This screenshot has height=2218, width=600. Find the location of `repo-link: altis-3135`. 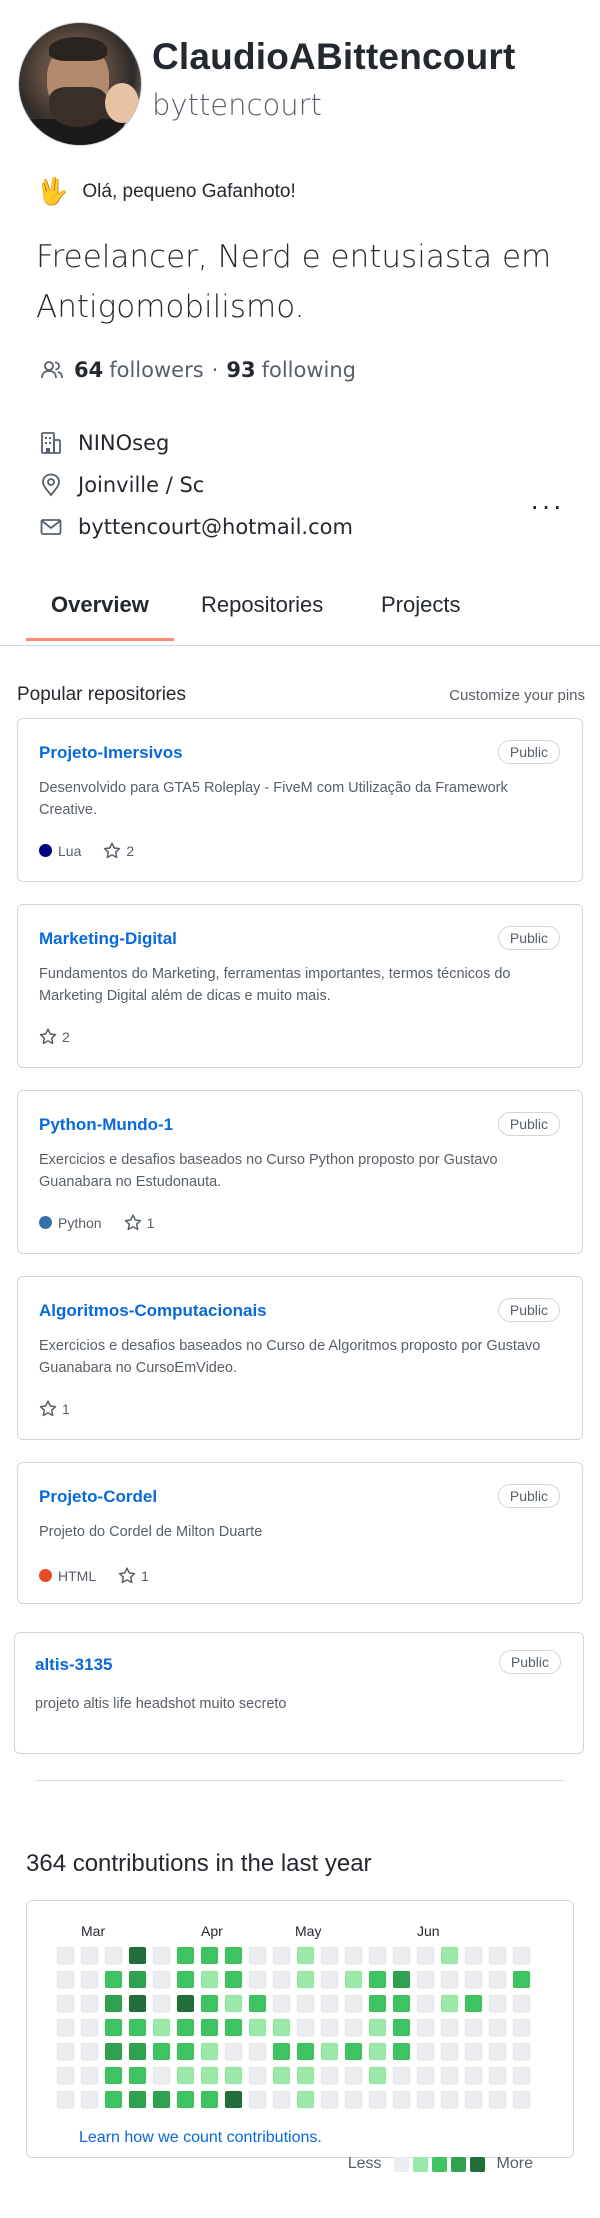

repo-link: altis-3135 is located at coordinates (74, 1665).